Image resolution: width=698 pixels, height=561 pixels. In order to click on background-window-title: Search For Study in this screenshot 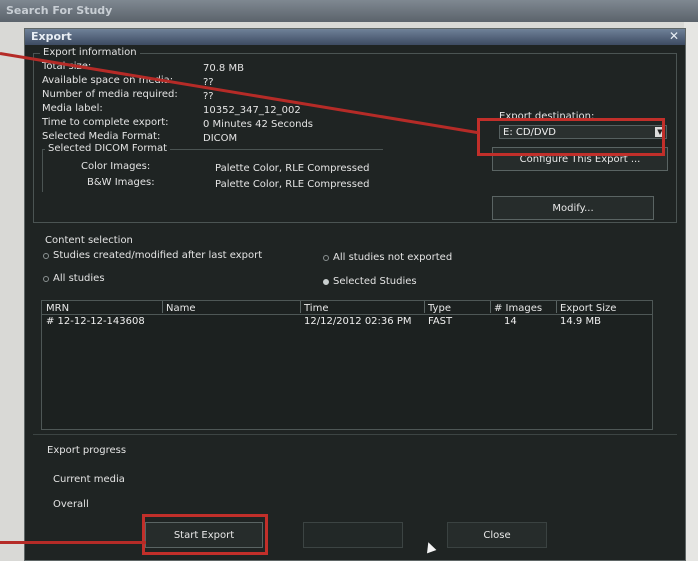, I will do `click(59, 10)`.